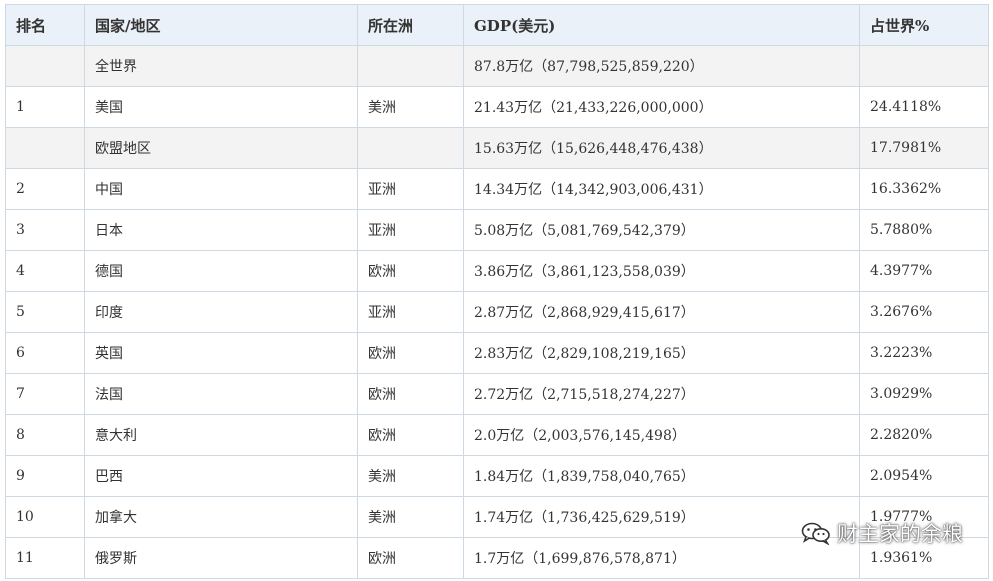 Image resolution: width=993 pixels, height=581 pixels. I want to click on cell-share: 3.0929%, so click(924, 394).